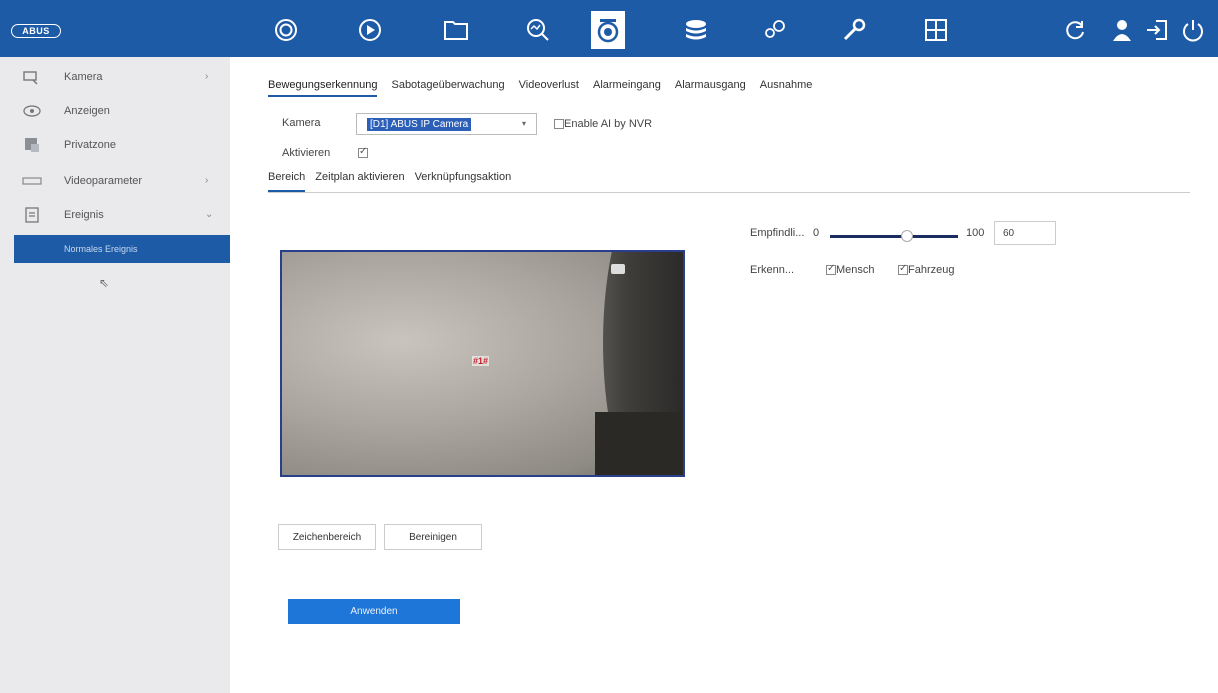 The image size is (1218, 693). Describe the element at coordinates (115, 76) in the screenshot. I see `sidebar-item-kamera: Kamera ›` at that location.